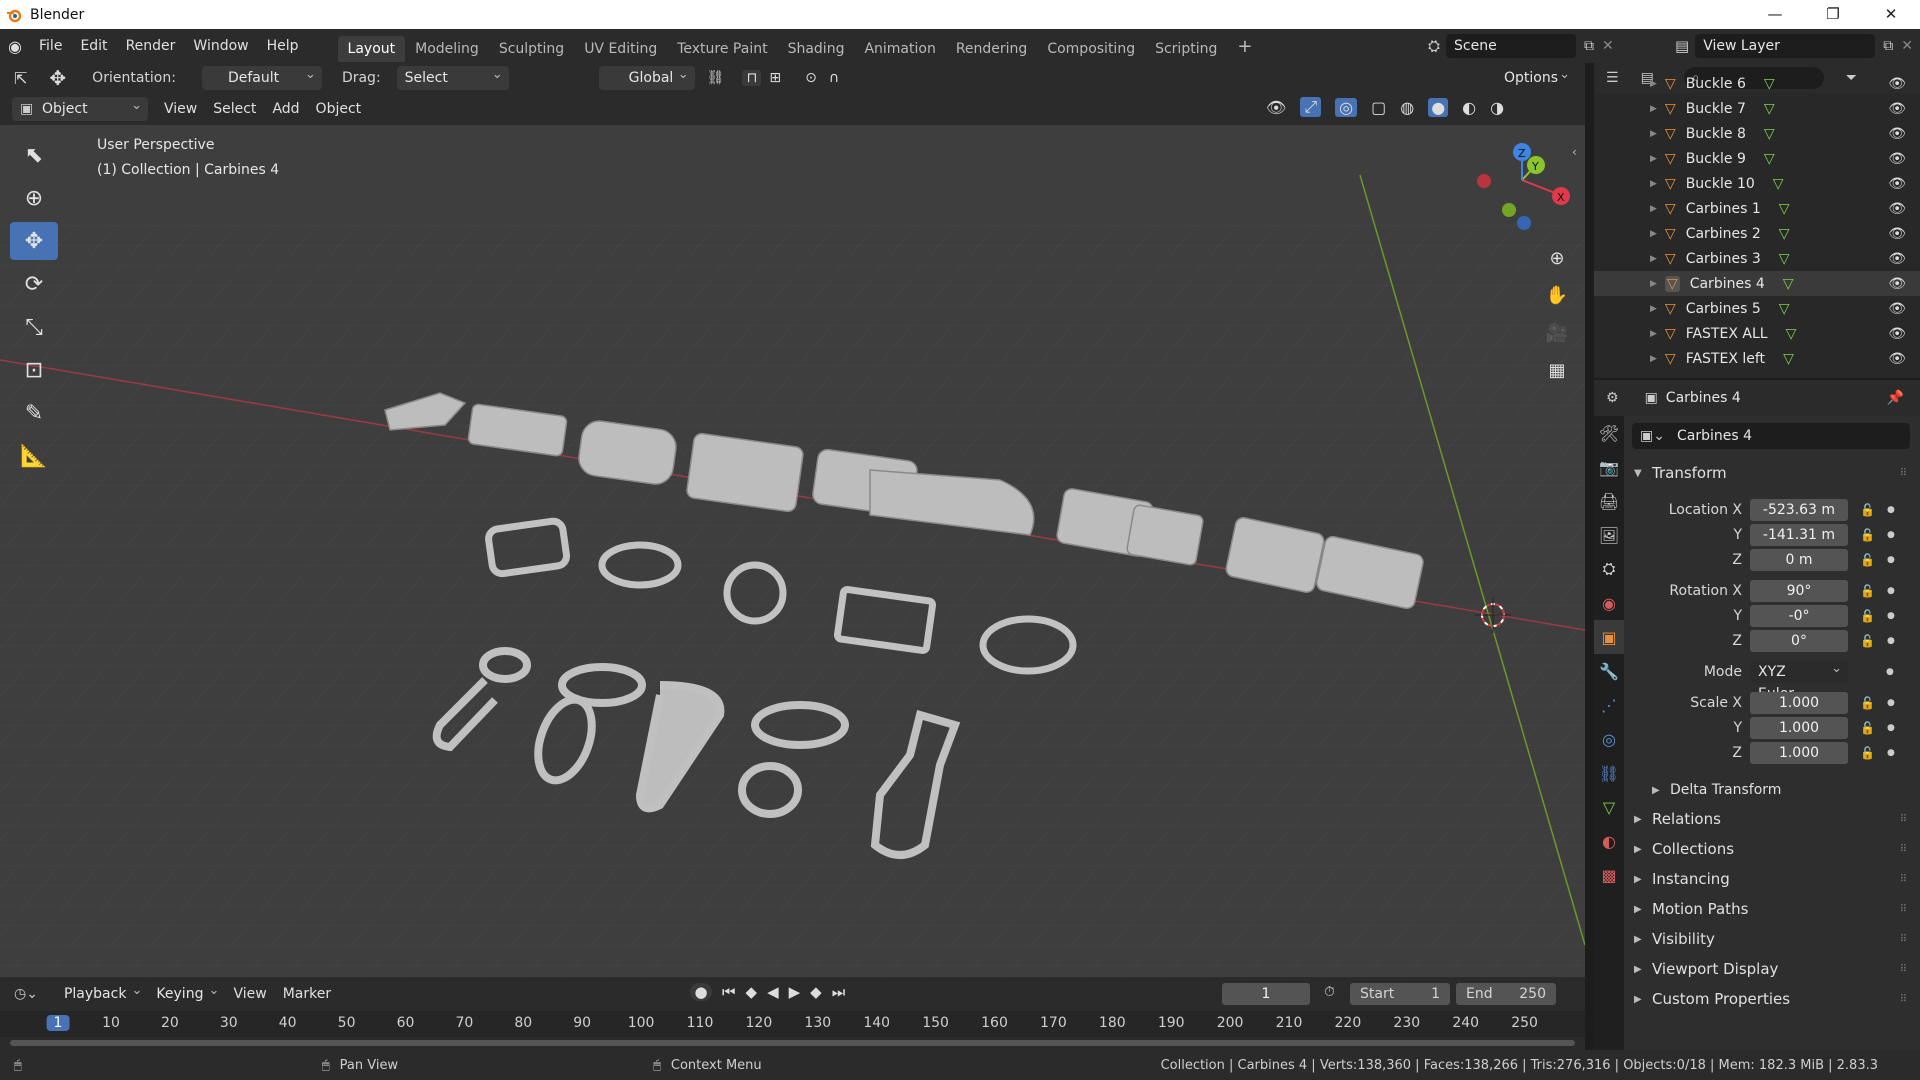 The image size is (1920, 1080). Describe the element at coordinates (1772, 879) in the screenshot. I see `panel-header: ▶ Instancing ⠿` at that location.